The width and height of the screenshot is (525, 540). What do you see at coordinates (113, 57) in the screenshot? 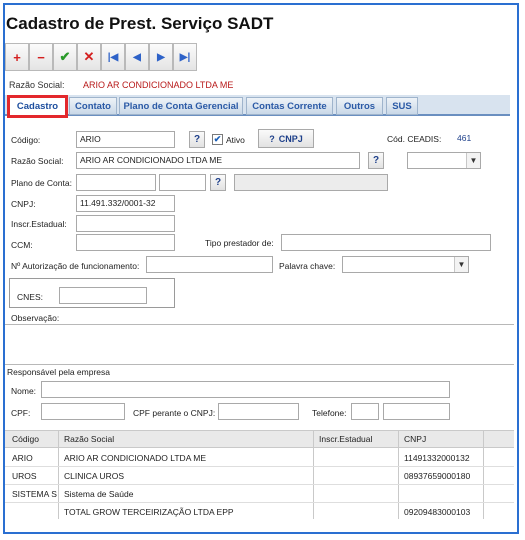
I see `first-record-button: |◀` at bounding box center [113, 57].